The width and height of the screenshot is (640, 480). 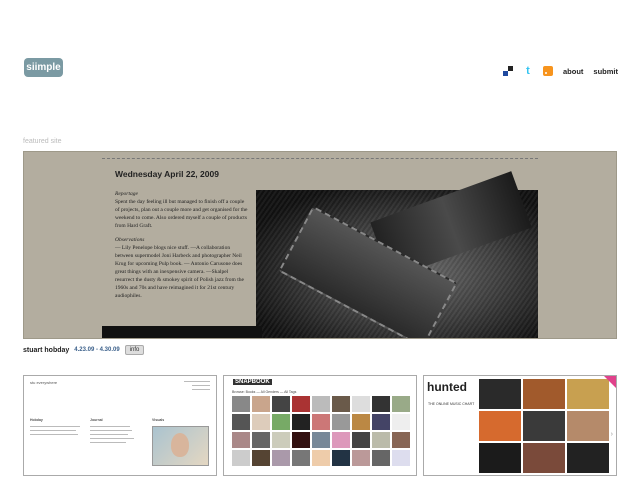 What do you see at coordinates (507, 71) in the screenshot?
I see `delicious-icon` at bounding box center [507, 71].